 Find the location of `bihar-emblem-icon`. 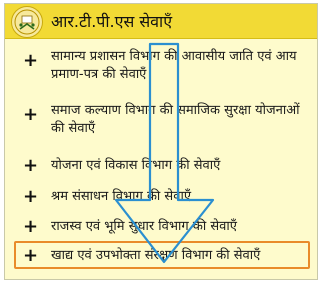

bihar-emblem-icon is located at coordinates (27, 22).